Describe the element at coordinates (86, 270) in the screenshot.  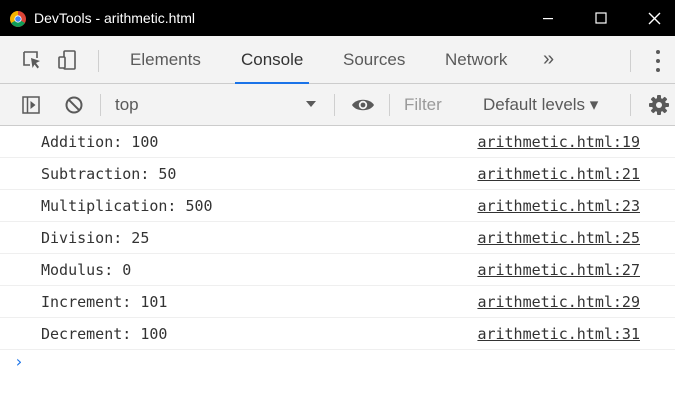
I see `message-text: Modulus: 0` at that location.